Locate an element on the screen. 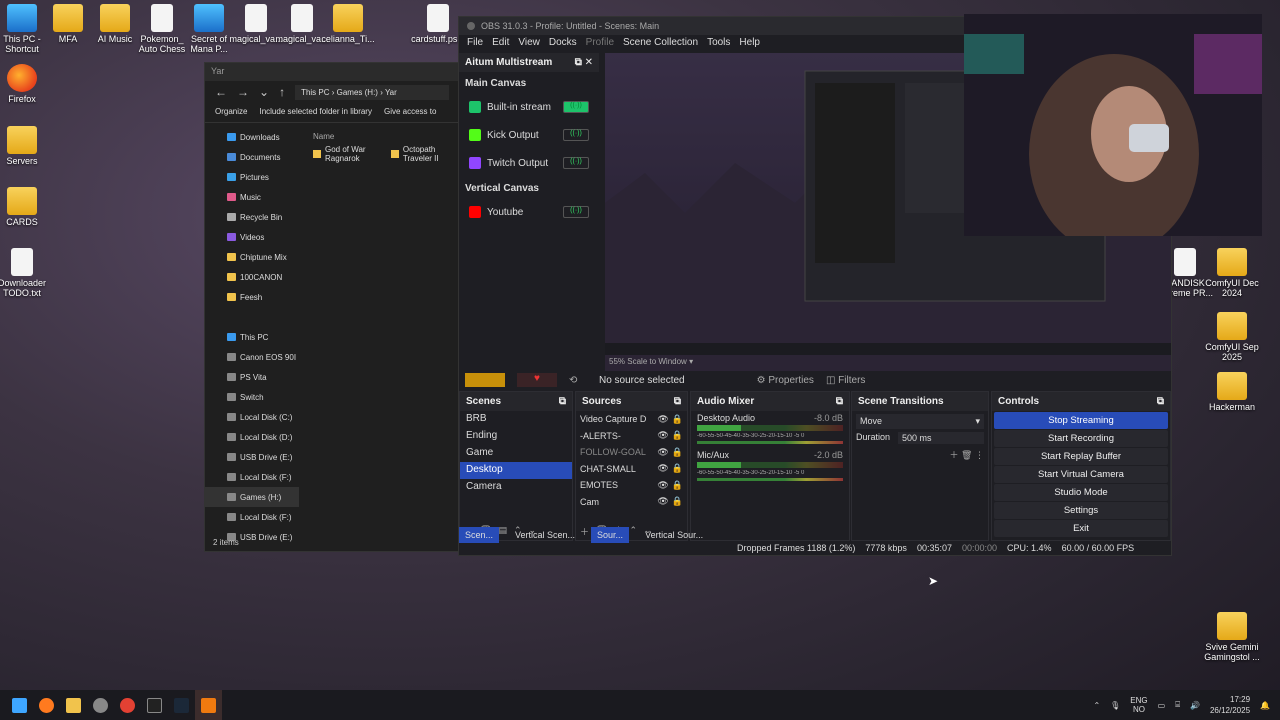 Image resolution: width=1280 pixels, height=720 pixels. chrome-taskbar-icon is located at coordinates (127, 705).